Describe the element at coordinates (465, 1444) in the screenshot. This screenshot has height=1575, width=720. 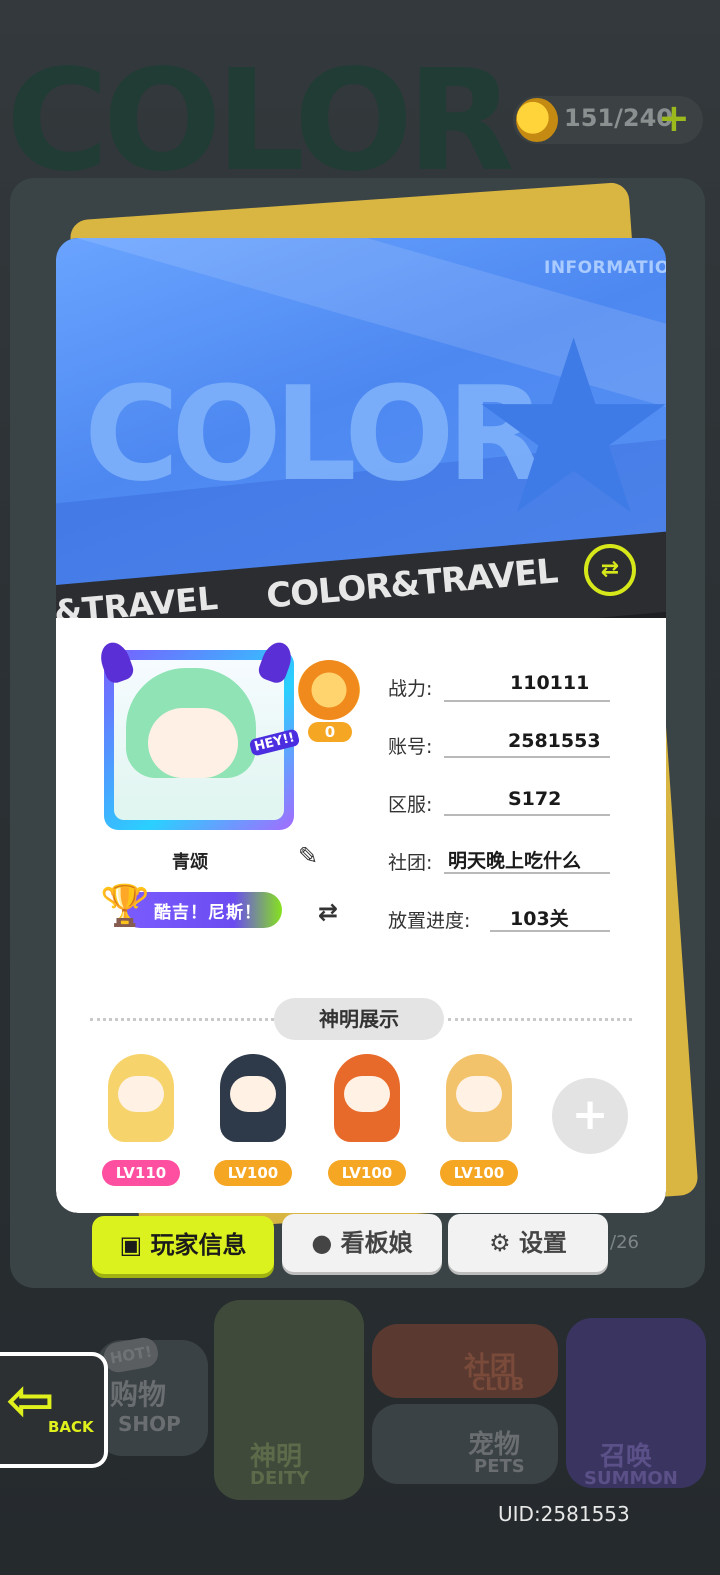
I see `nav-pets` at that location.